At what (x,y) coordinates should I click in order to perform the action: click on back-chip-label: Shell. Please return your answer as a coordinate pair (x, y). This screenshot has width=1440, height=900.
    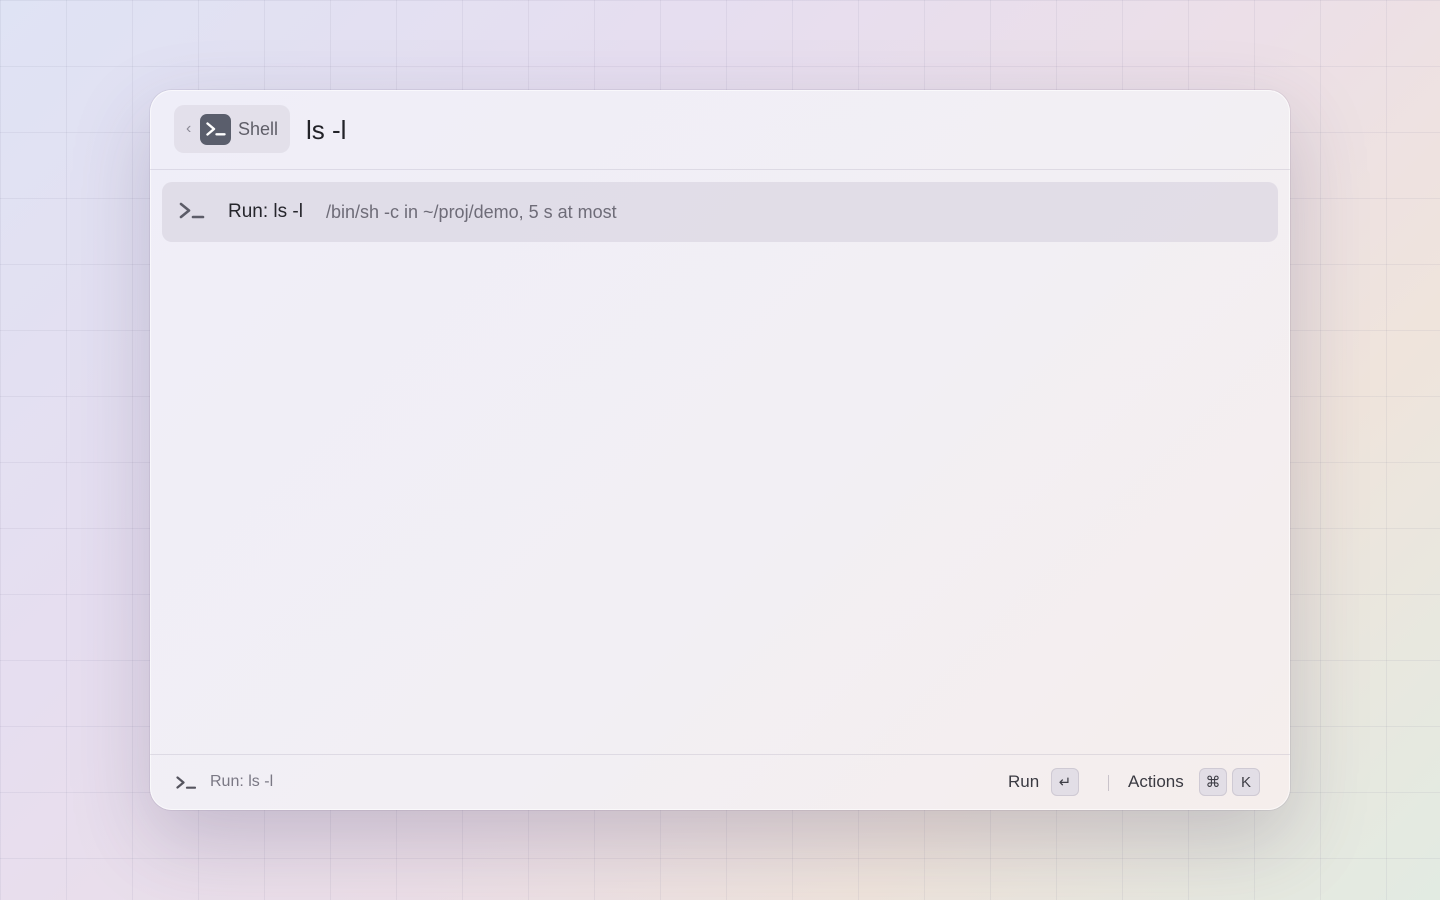
    Looking at the image, I should click on (258, 128).